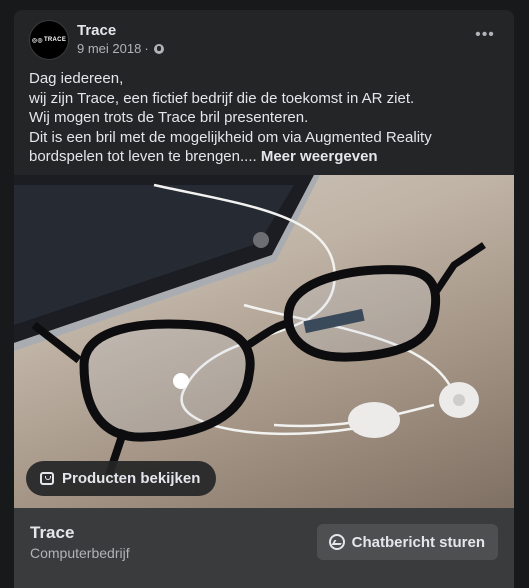 This screenshot has width=529, height=588. Describe the element at coordinates (264, 42) in the screenshot. I see `post-header: ◎◎ TRACE Trace 9 mei 2018 · •••` at that location.